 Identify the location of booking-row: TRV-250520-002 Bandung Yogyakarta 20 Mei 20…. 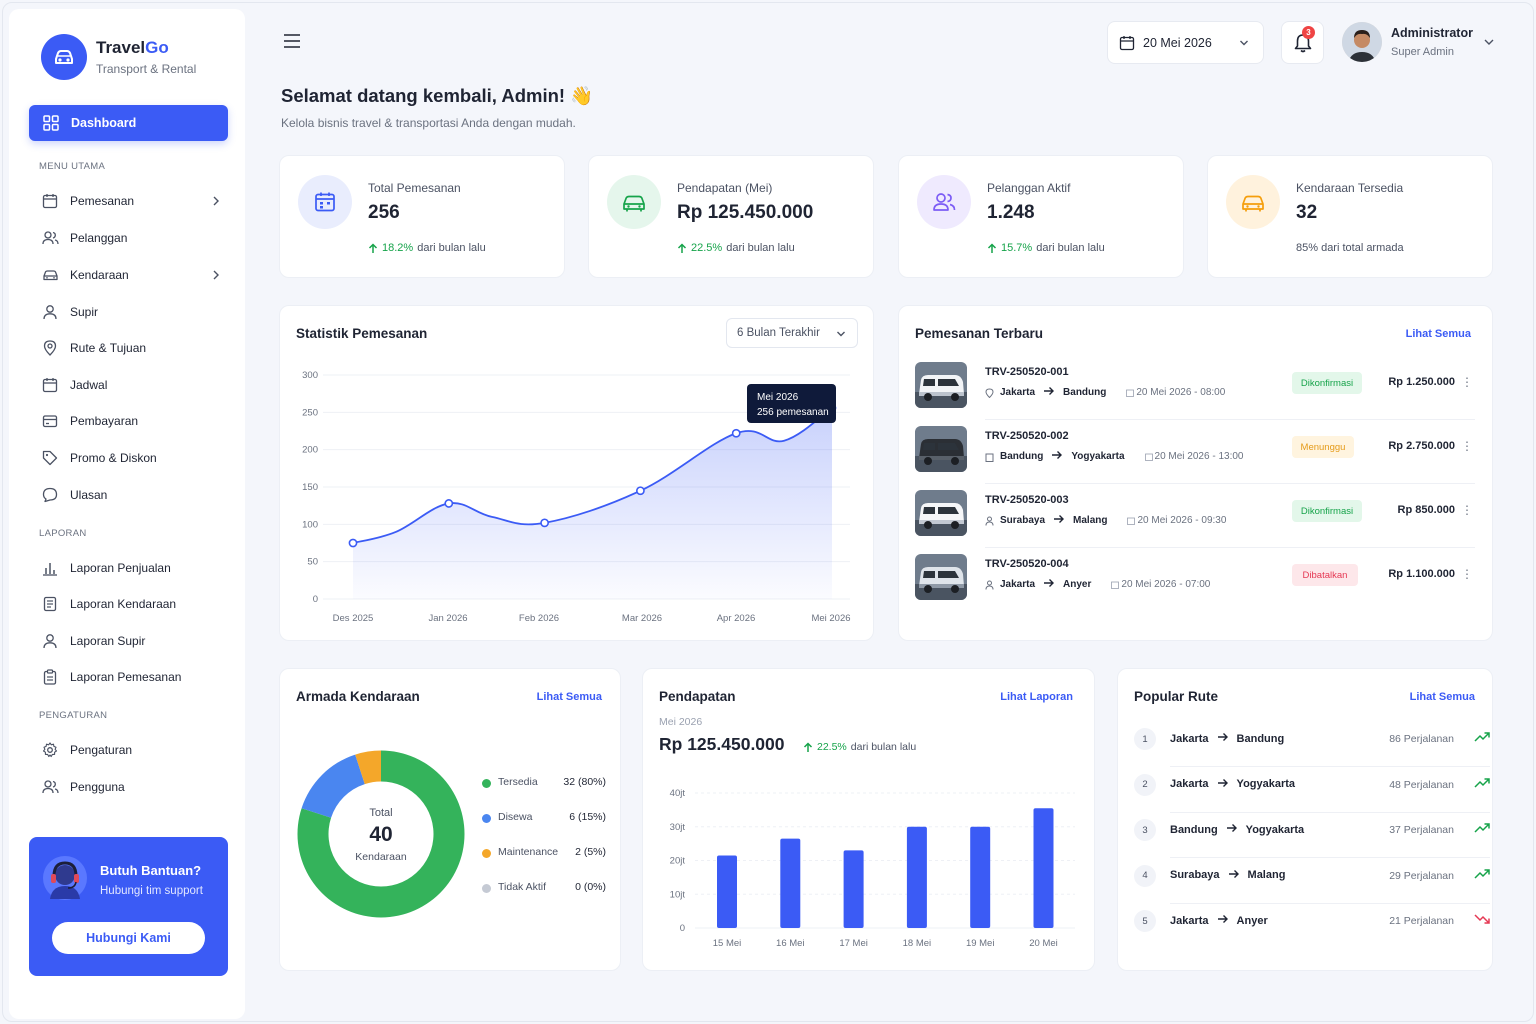
(1195, 450).